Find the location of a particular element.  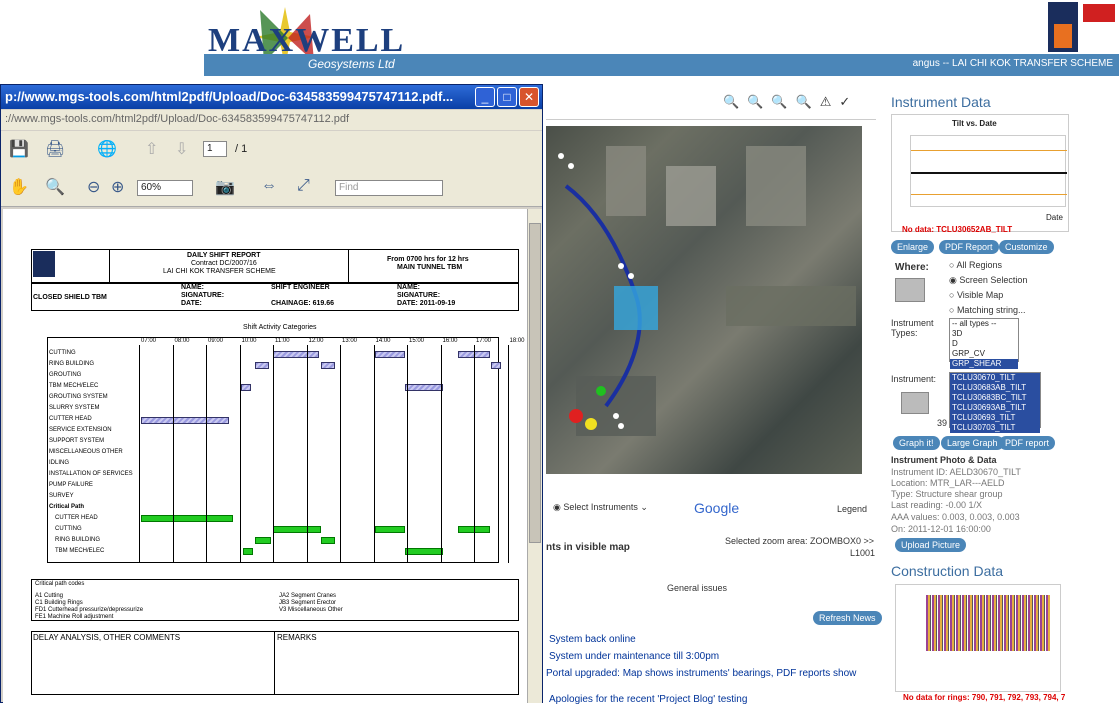

gantt-category-label: RING BUILDING is located at coordinates (78, 540).